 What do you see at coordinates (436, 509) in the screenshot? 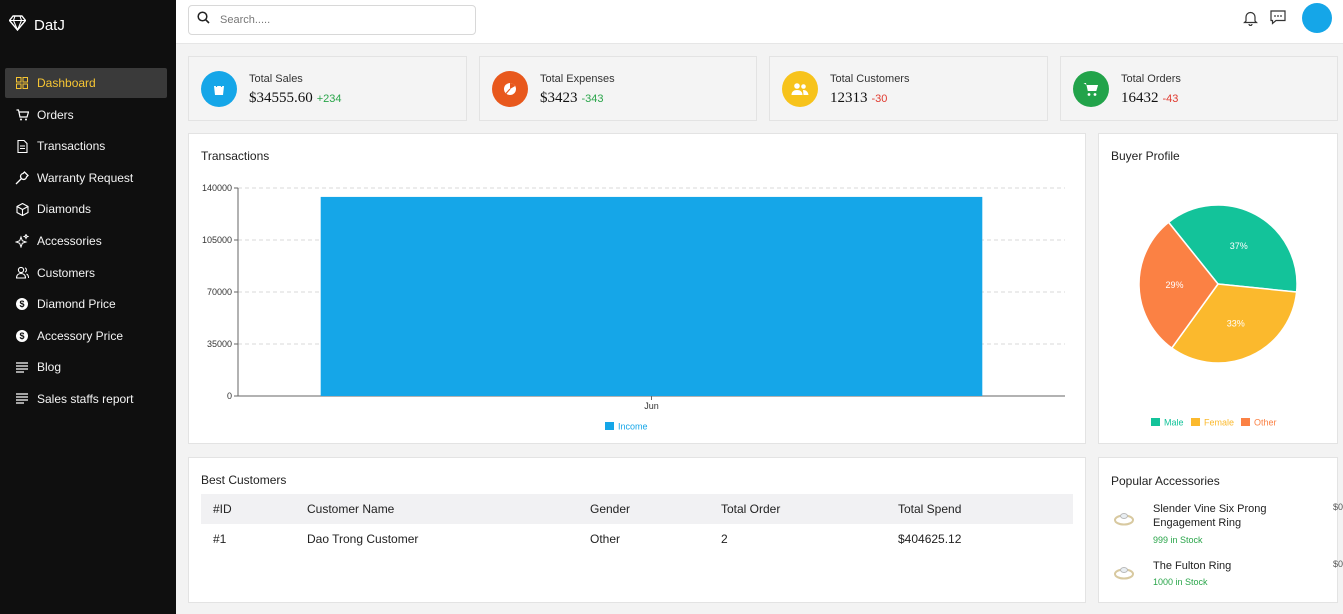
I see `column-header: Customer Name` at bounding box center [436, 509].